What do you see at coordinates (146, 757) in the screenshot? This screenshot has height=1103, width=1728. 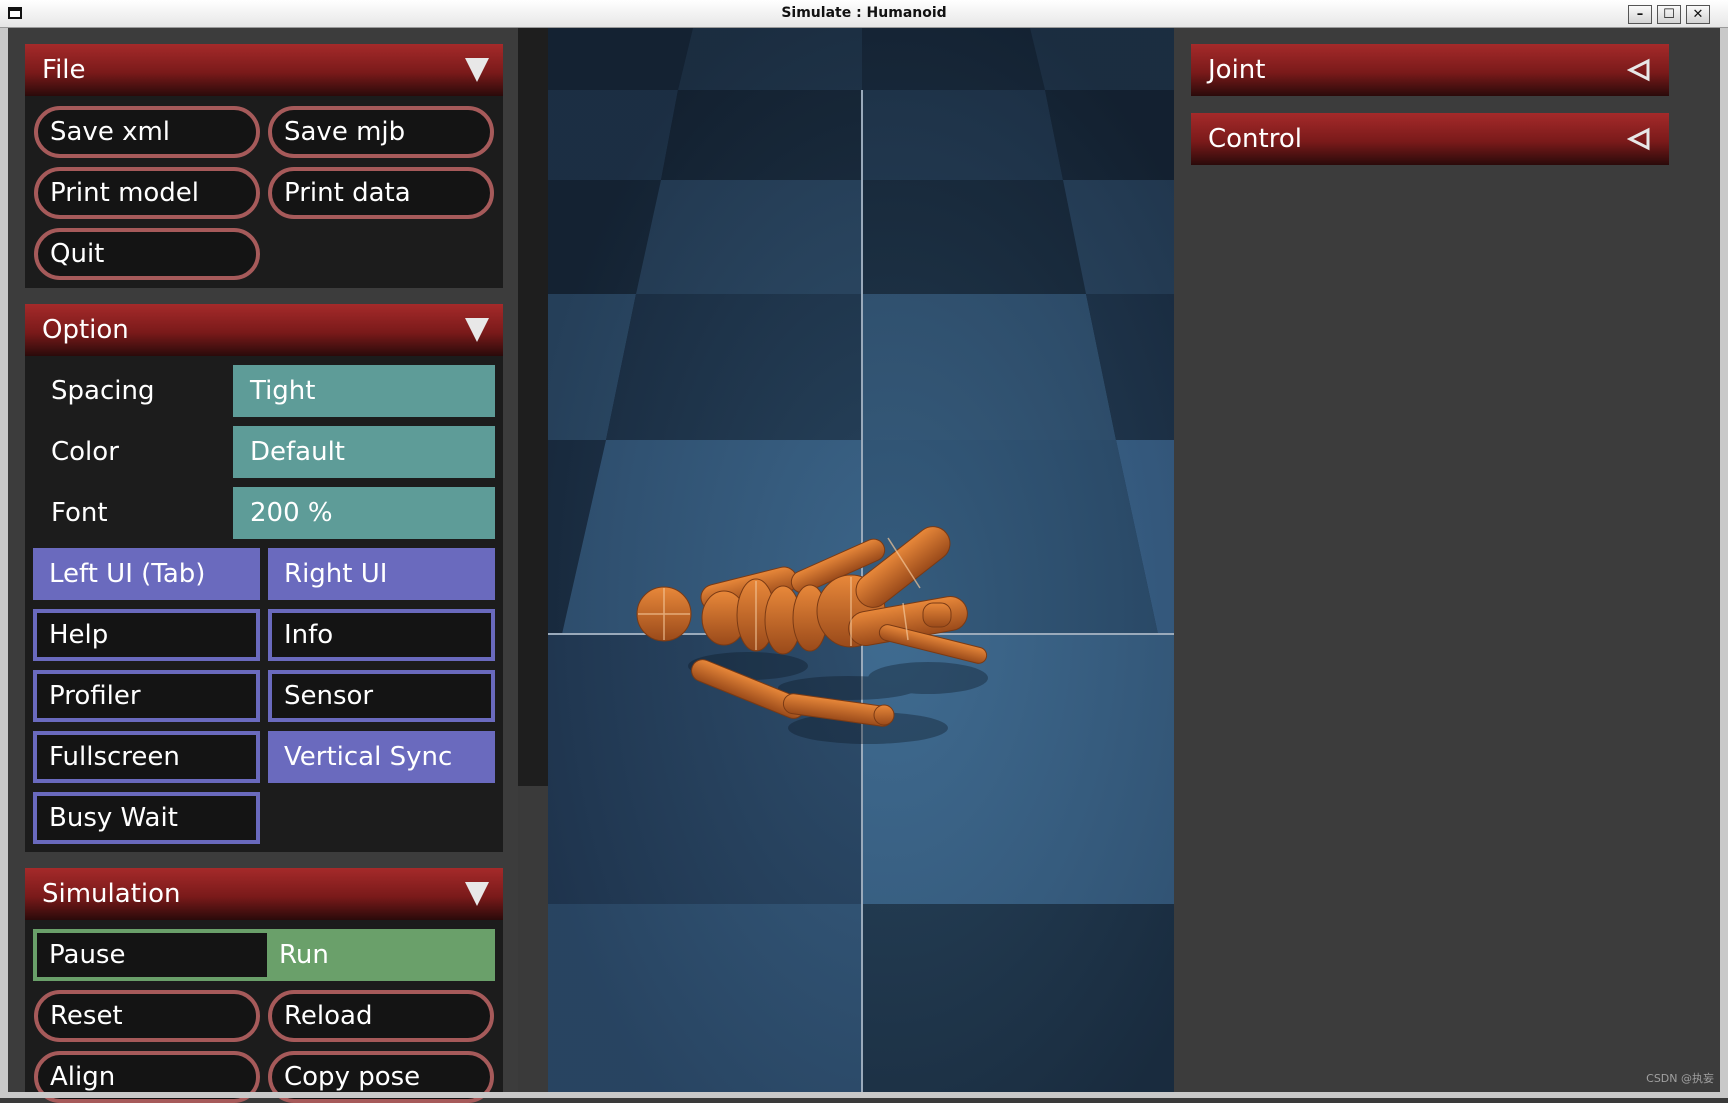 I see `fullscreen-toggle: Fullscreen` at bounding box center [146, 757].